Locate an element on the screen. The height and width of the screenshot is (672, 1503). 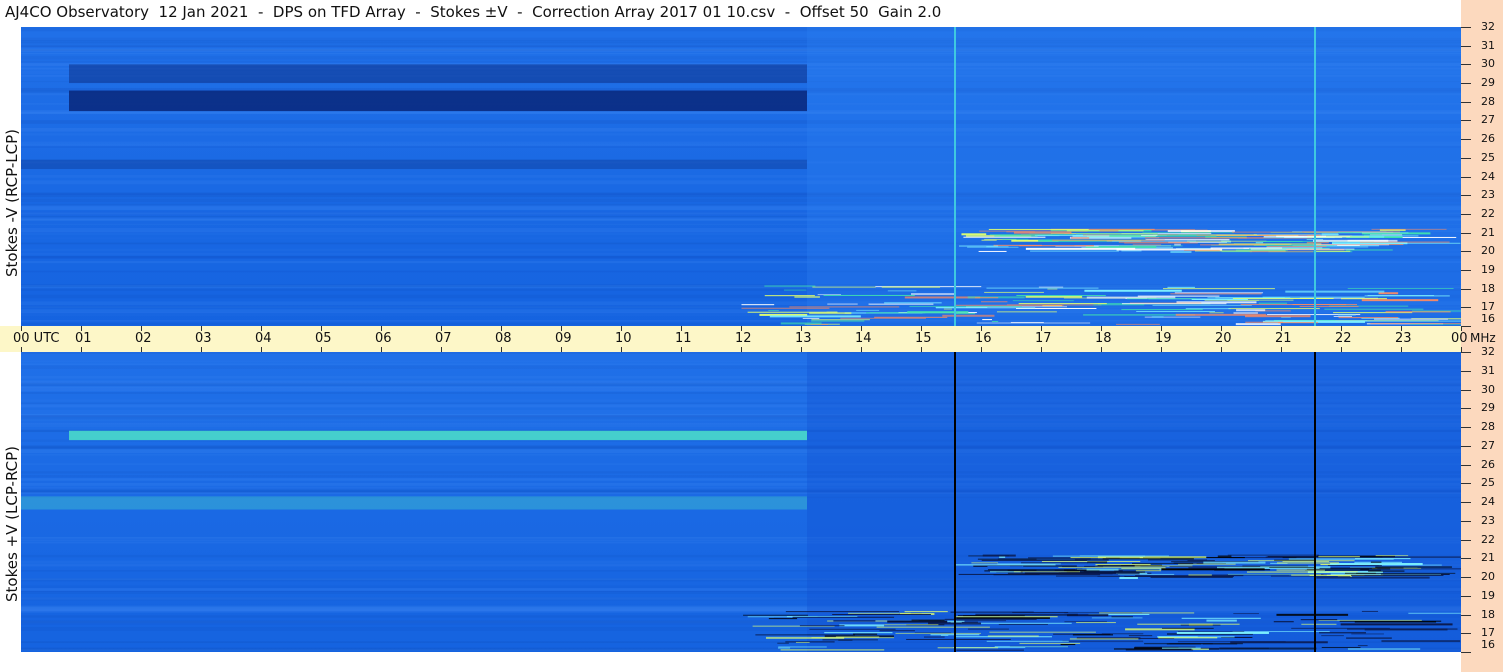
frequency-tick-label: 27 is located at coordinates (1488, 120).